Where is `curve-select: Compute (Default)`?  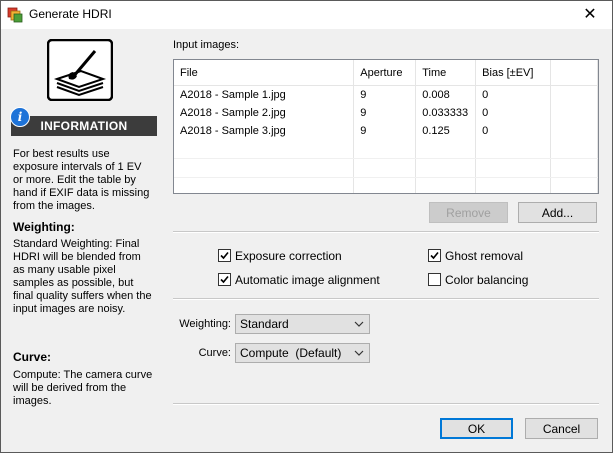 curve-select: Compute (Default) is located at coordinates (302, 353).